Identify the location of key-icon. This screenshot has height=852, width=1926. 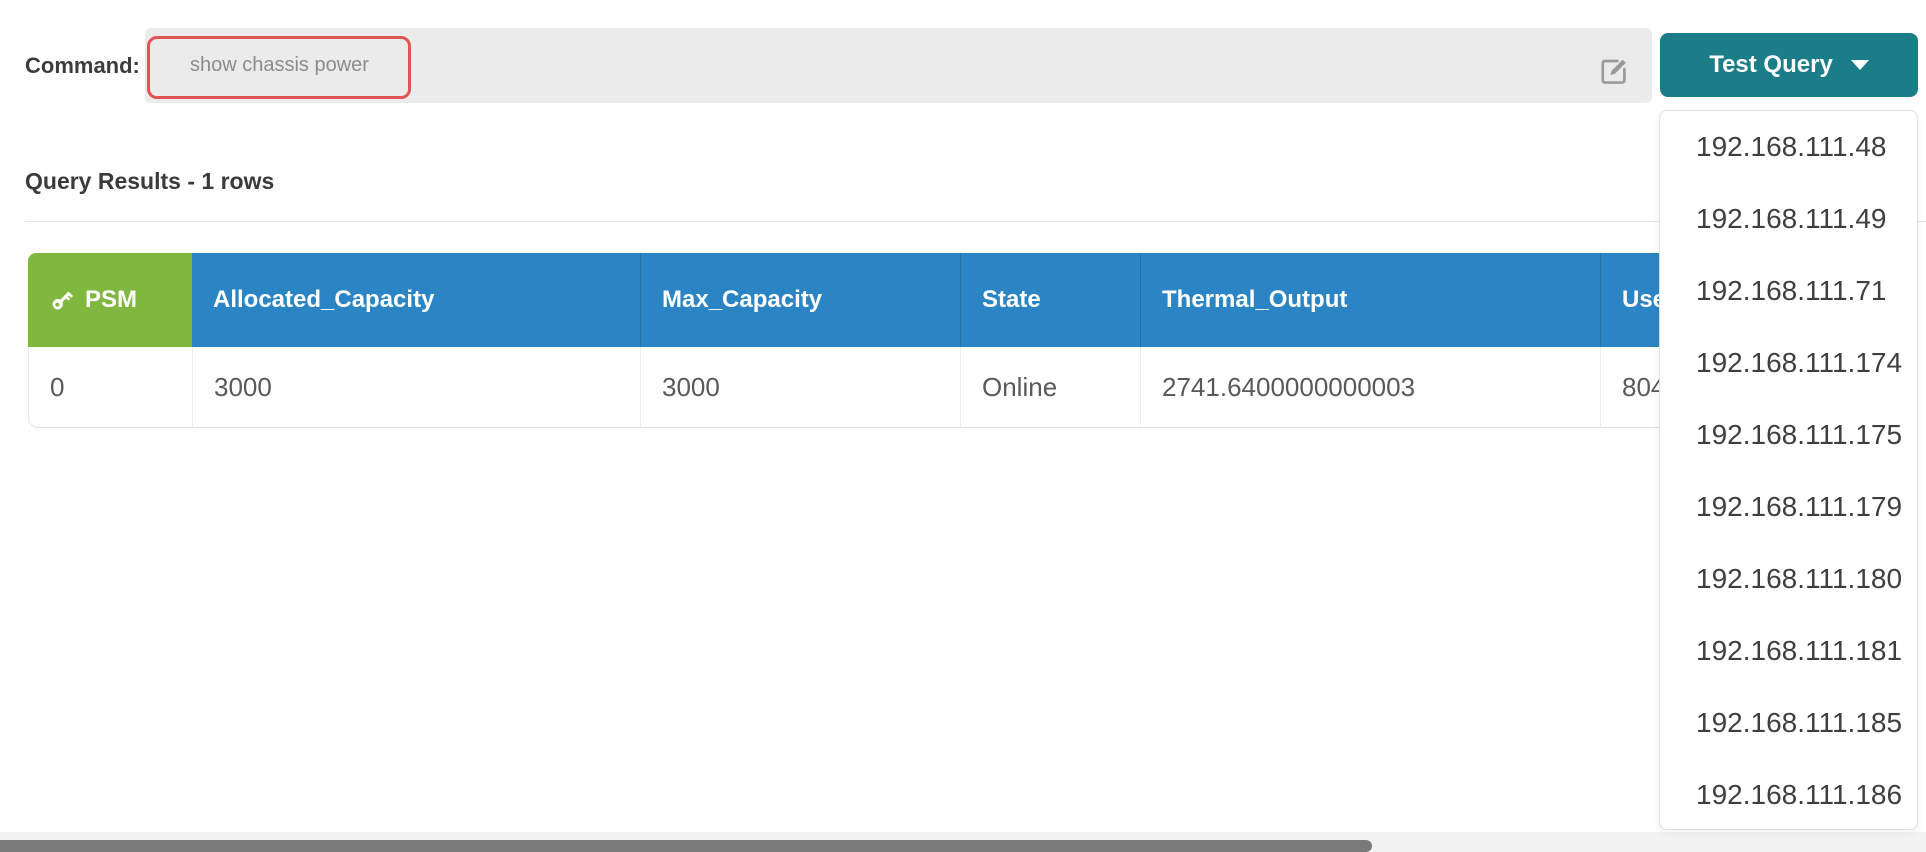
(63, 300).